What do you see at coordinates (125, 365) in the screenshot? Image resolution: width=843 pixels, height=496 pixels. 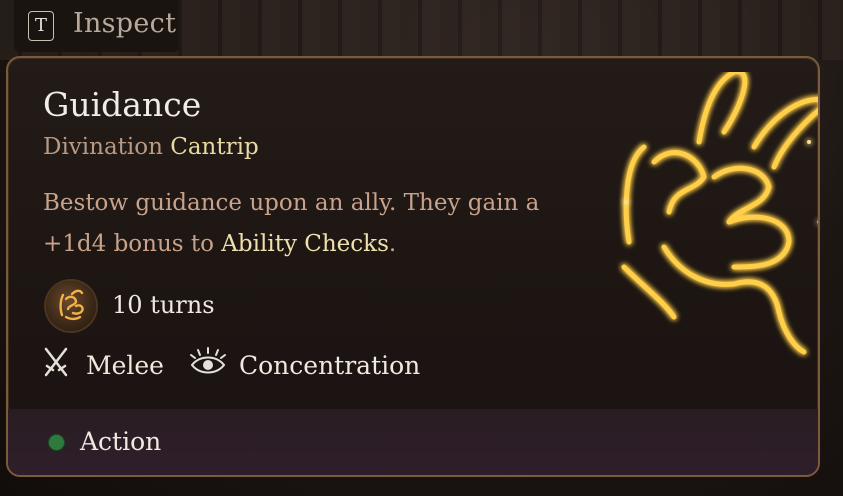 I see `tag-melee: Melee` at bounding box center [125, 365].